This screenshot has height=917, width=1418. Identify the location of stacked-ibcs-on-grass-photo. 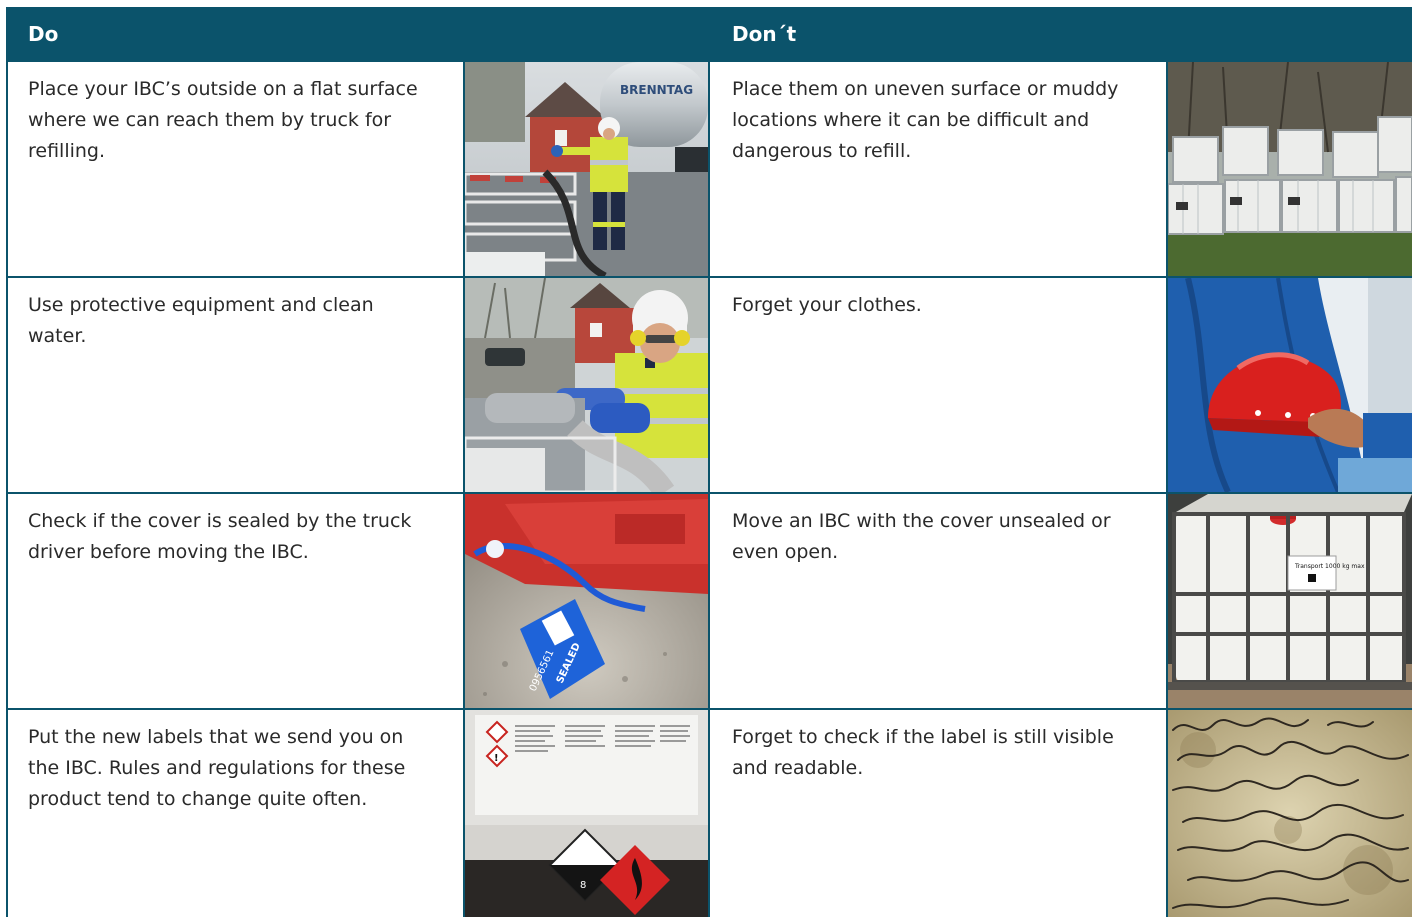
(1290, 169).